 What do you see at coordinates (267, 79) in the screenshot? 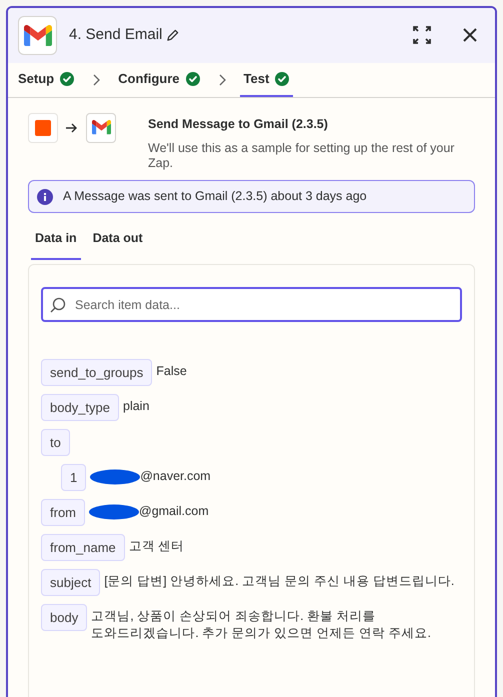
I see `step-tab: Test` at bounding box center [267, 79].